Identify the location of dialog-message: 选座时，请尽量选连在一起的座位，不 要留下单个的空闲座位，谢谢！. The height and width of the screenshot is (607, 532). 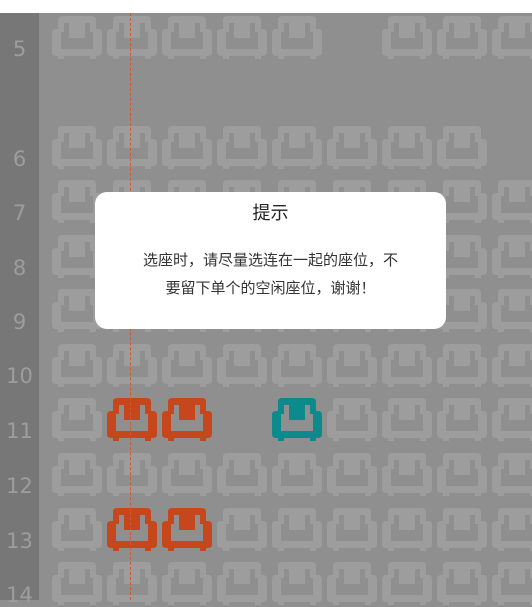
(270, 274).